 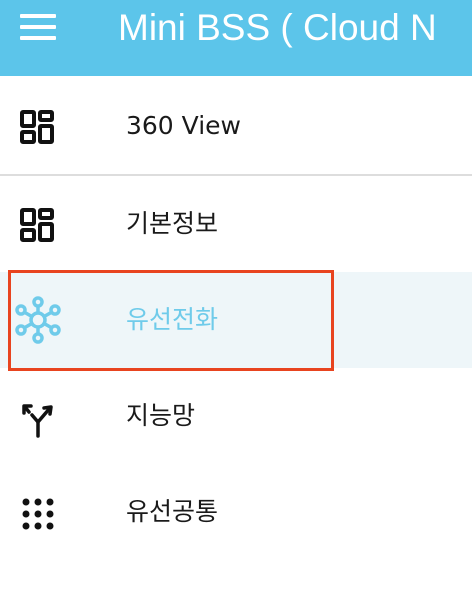 What do you see at coordinates (38, 320) in the screenshot?
I see `network-hub-icon` at bounding box center [38, 320].